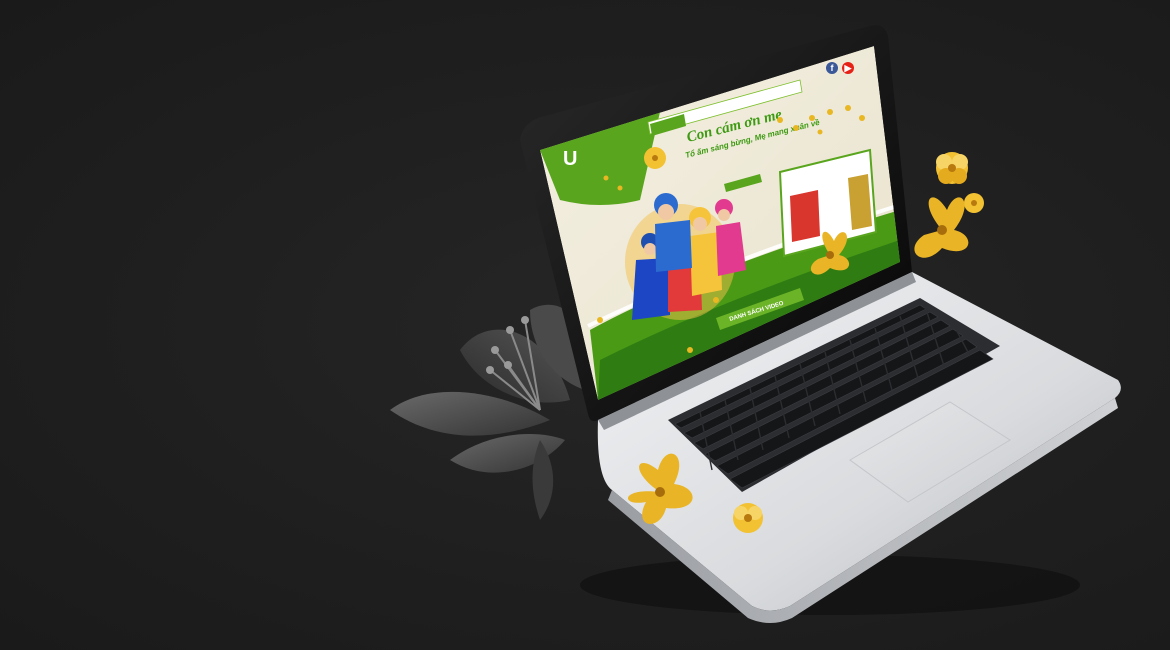 The height and width of the screenshot is (650, 1170). Describe the element at coordinates (840, 68) in the screenshot. I see `social-links: f ▶` at that location.